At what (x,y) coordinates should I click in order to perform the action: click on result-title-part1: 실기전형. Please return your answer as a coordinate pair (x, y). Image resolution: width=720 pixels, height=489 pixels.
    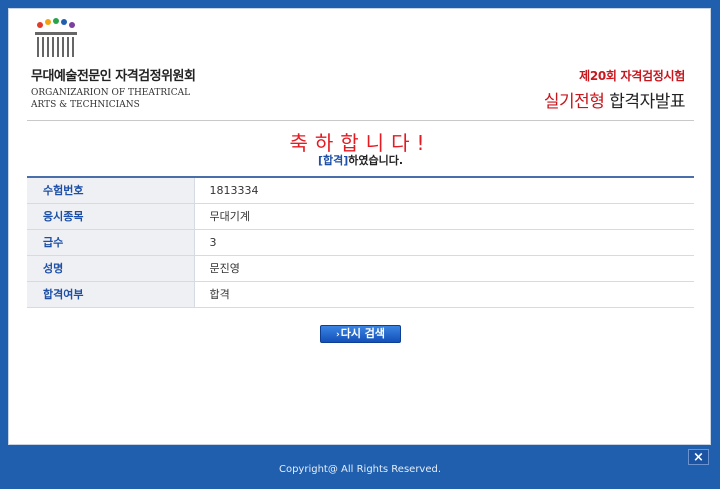
    Looking at the image, I should click on (574, 102).